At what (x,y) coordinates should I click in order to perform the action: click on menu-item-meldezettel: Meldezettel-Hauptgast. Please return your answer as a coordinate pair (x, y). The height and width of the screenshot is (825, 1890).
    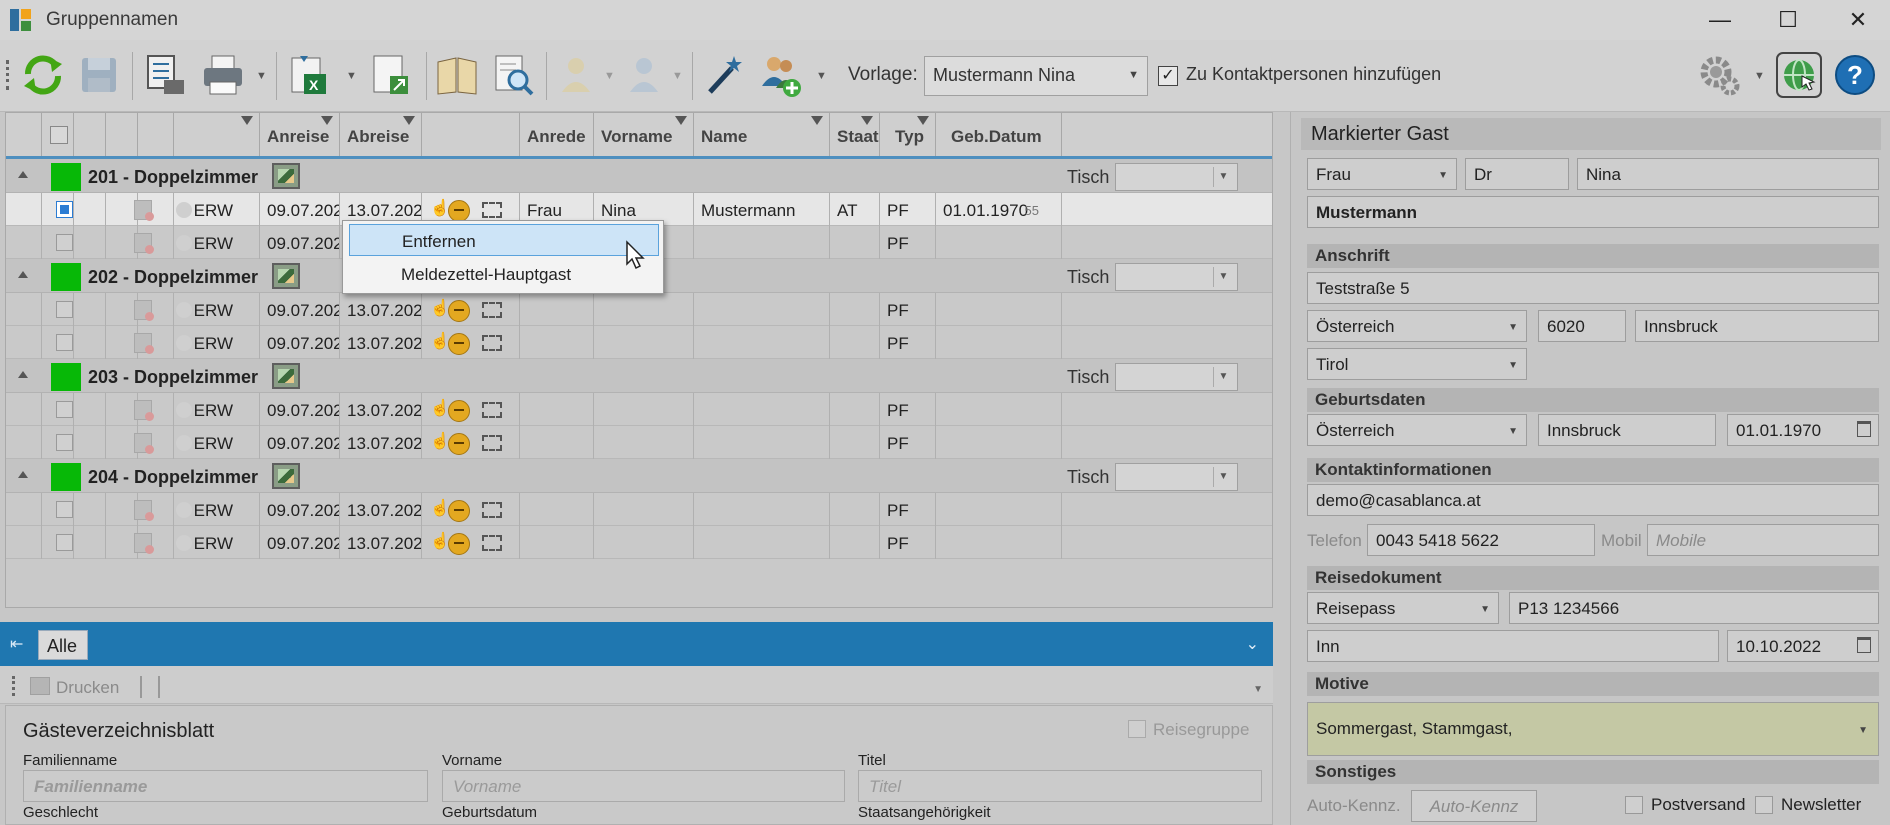
    Looking at the image, I should click on (504, 274).